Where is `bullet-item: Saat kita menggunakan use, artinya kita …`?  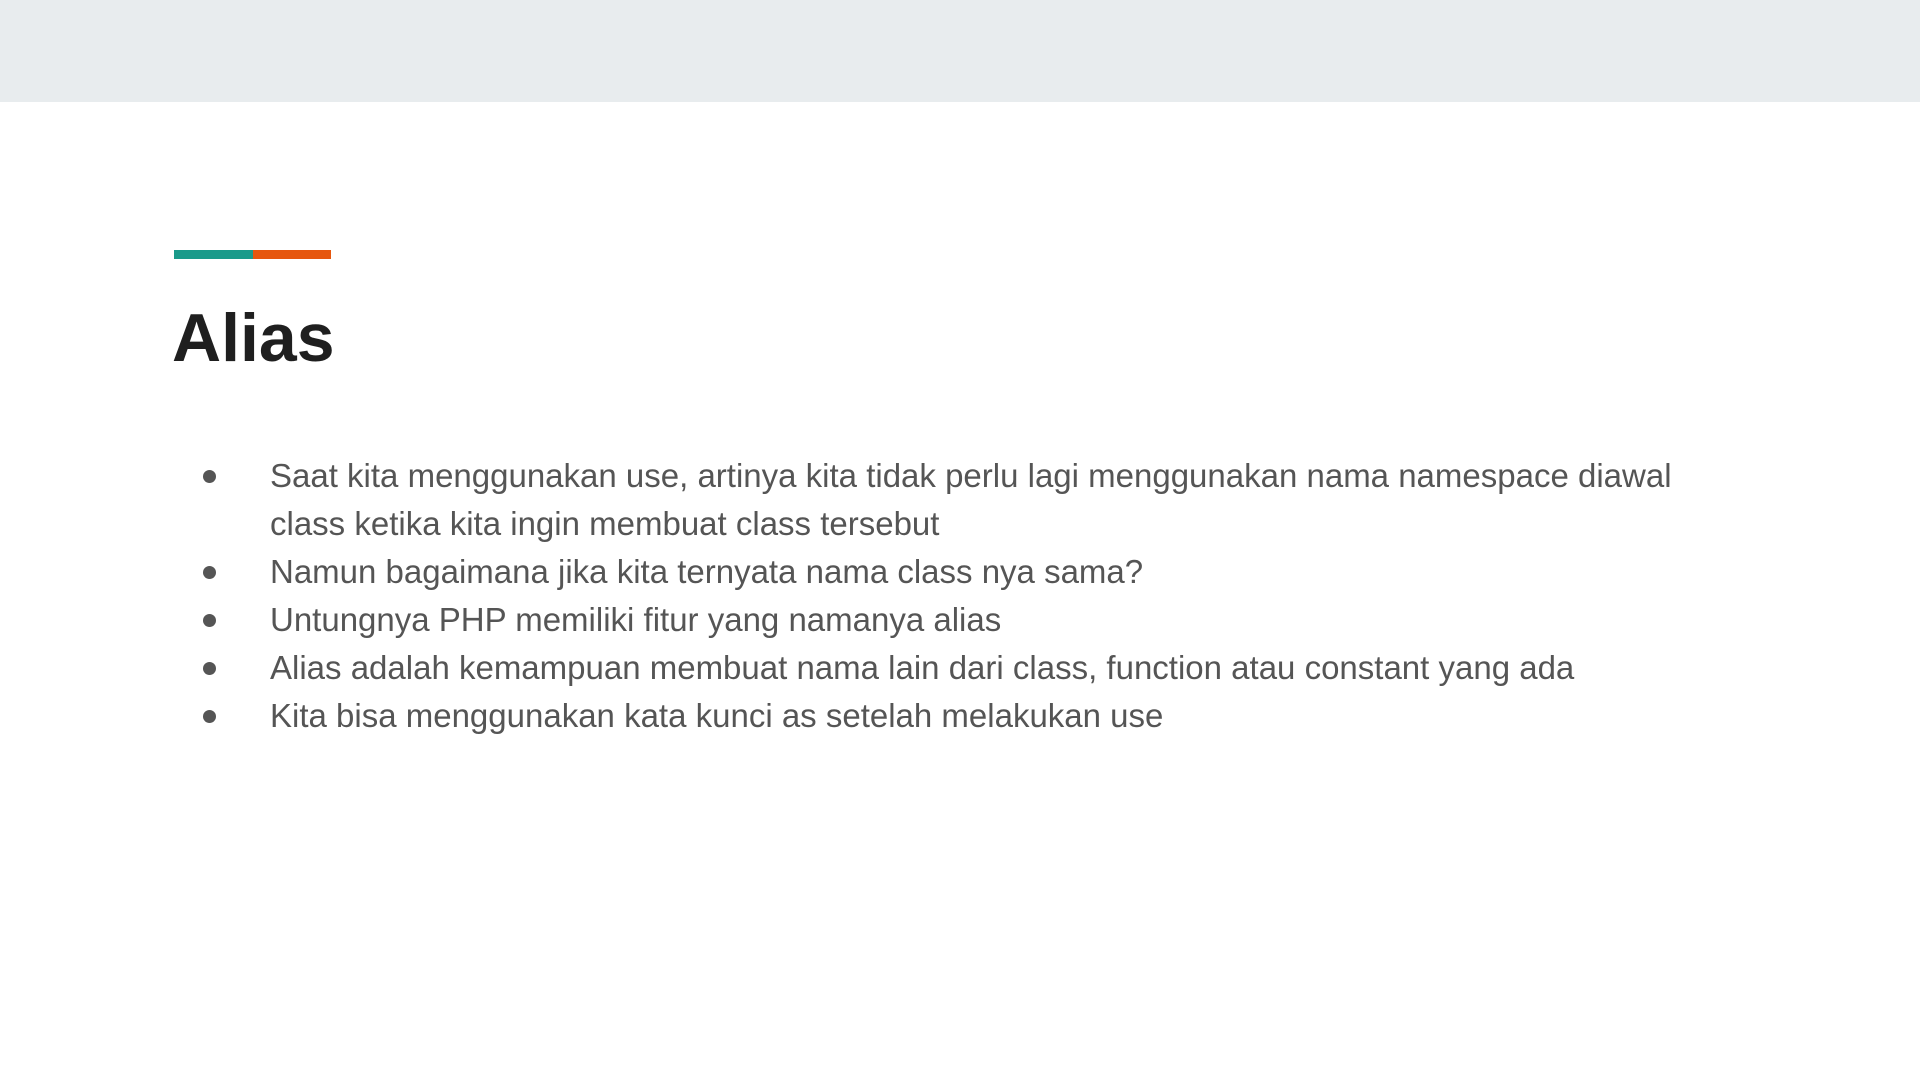 bullet-item: Saat kita menggunakan use, artinya kita … is located at coordinates (960, 500).